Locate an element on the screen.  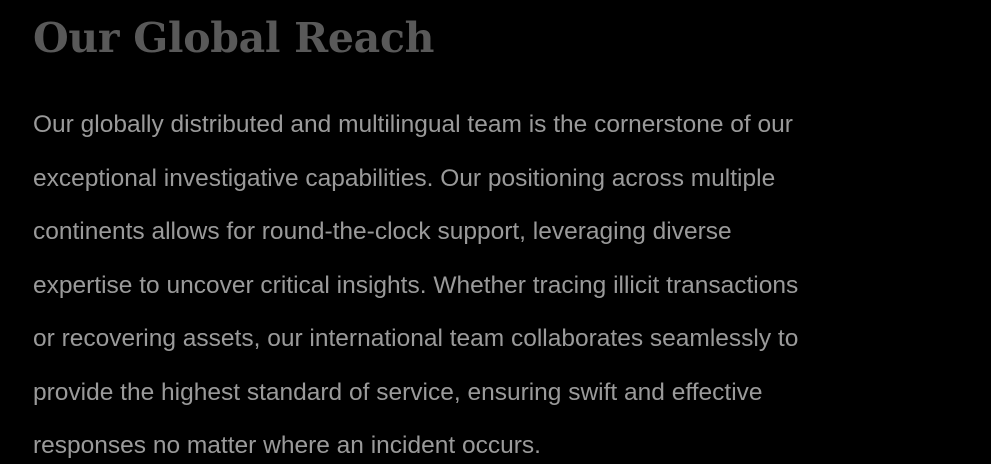
section-title: Our Global Reach is located at coordinates (234, 38).